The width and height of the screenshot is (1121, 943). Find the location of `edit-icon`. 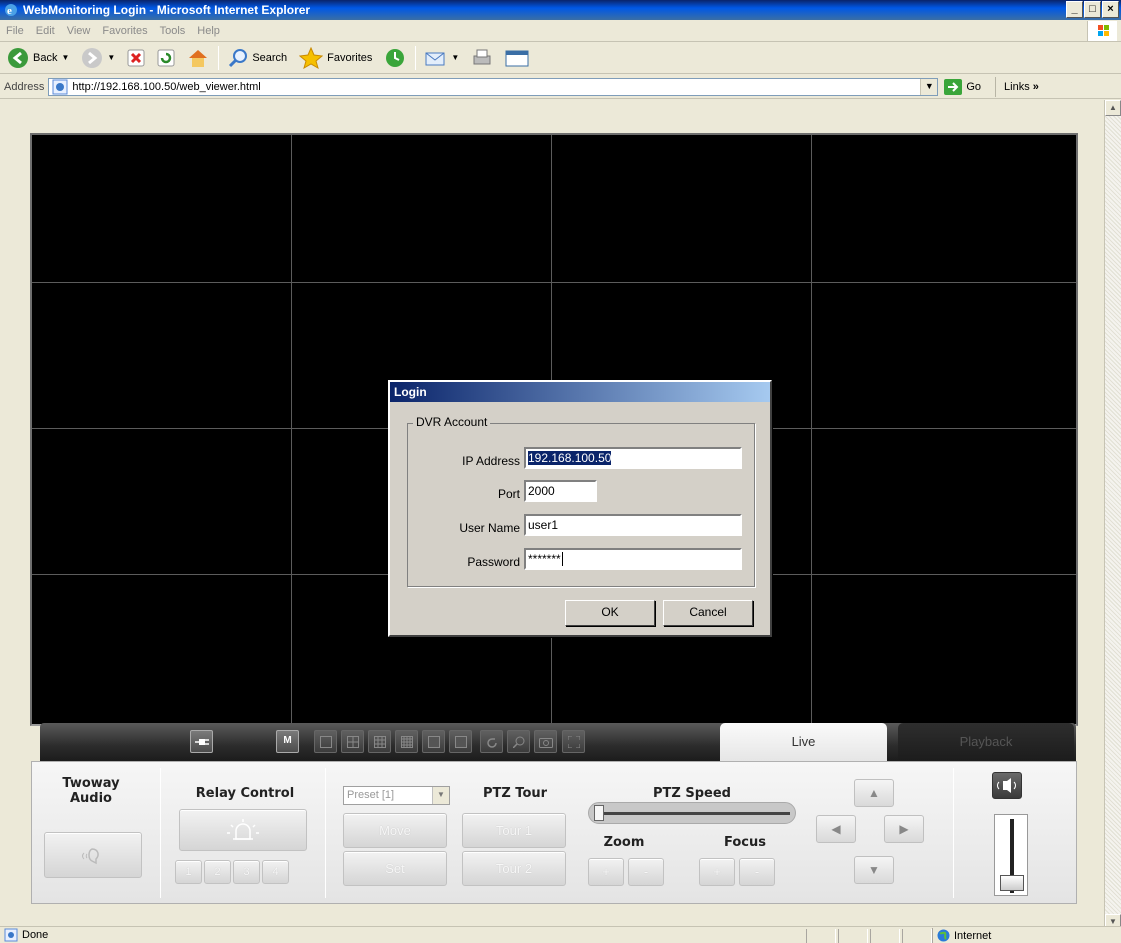

edit-icon is located at coordinates (517, 58).